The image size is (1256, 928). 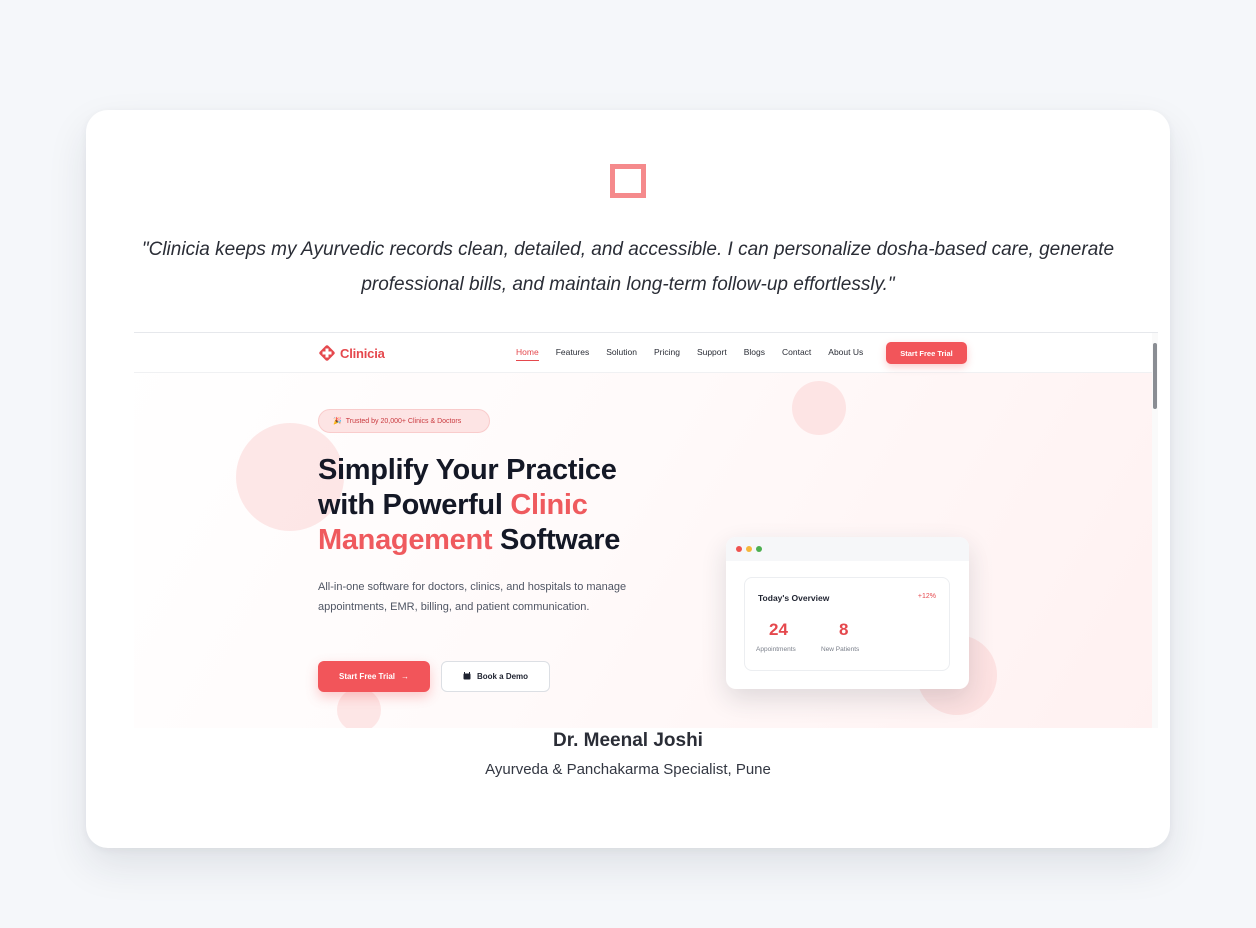 I want to click on nav-item-support: Support, so click(x=712, y=354).